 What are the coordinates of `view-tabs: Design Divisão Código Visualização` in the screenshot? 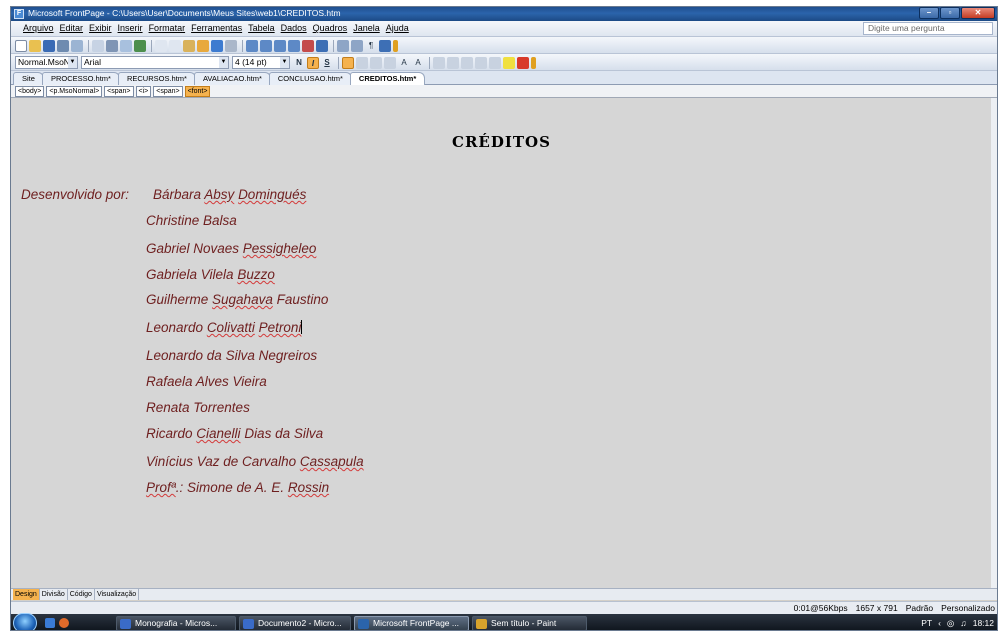 It's located at (504, 594).